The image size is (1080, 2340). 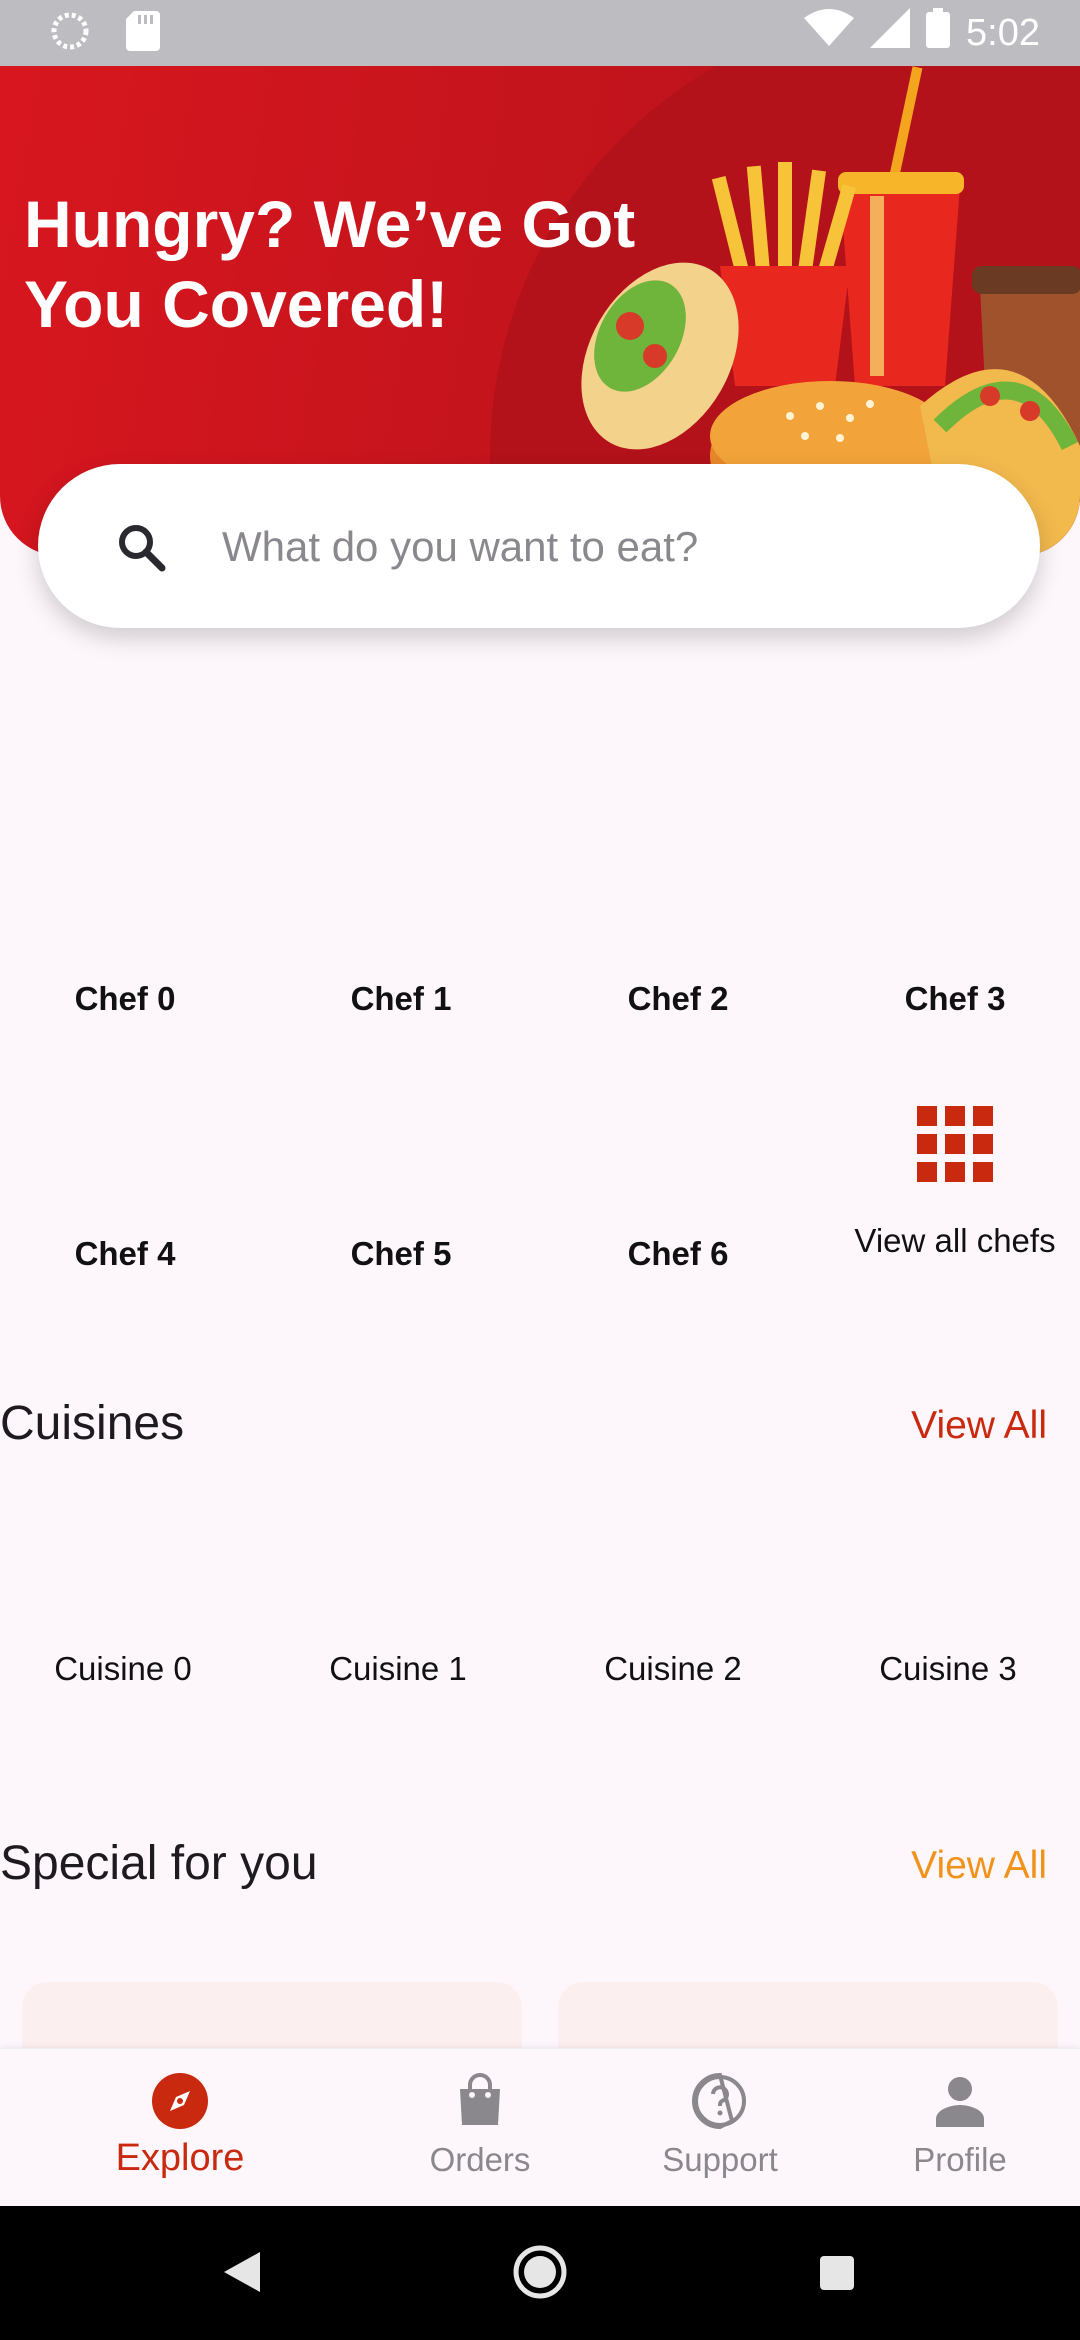 What do you see at coordinates (678, 999) in the screenshot?
I see `chef-item: Chef 2` at bounding box center [678, 999].